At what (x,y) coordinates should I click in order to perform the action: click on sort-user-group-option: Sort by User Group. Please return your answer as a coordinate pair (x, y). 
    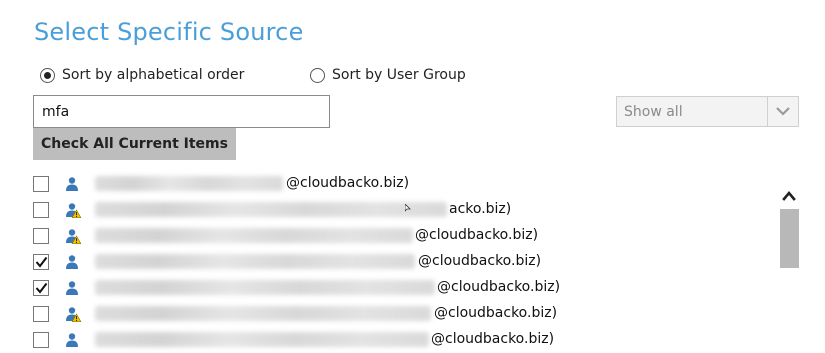
    Looking at the image, I should click on (388, 75).